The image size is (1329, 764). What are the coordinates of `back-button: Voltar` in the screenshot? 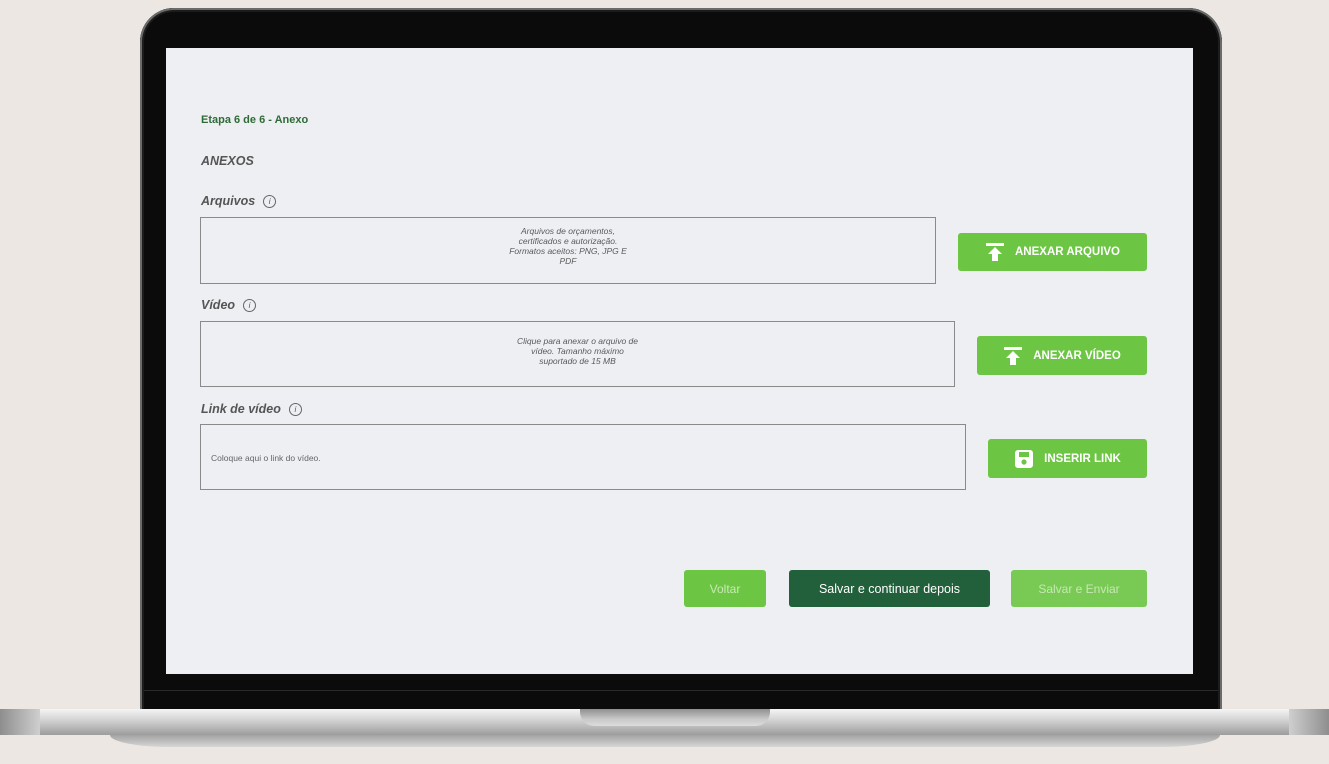 It's located at (725, 588).